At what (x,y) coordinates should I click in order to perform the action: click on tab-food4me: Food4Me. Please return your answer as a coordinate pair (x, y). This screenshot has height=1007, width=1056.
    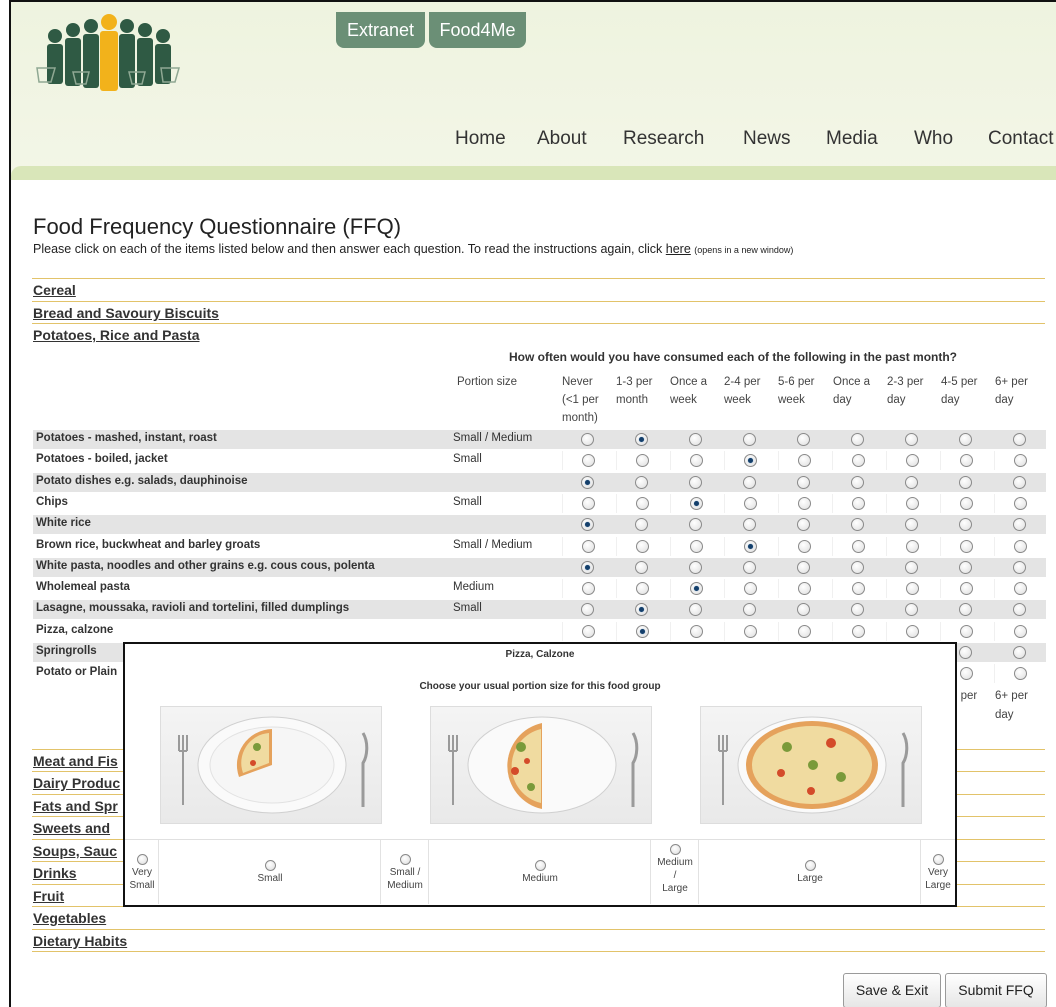
    Looking at the image, I should click on (477, 30).